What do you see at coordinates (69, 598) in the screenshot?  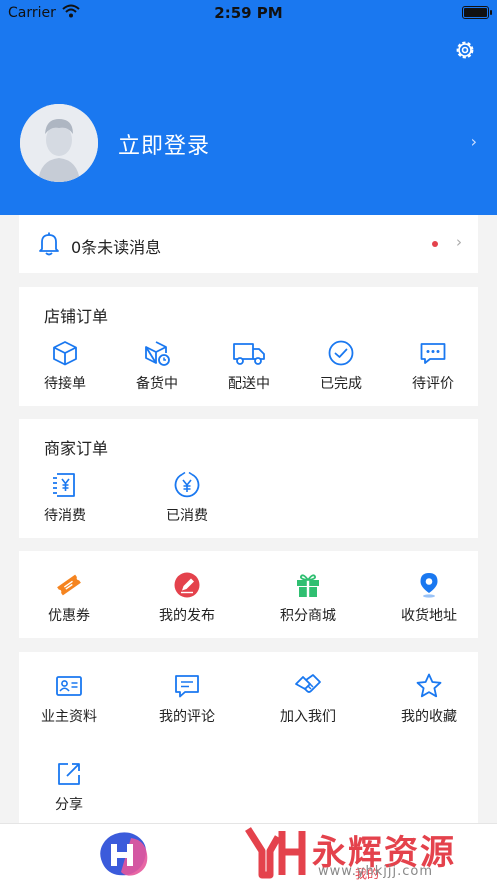 I see `coupons-item: 优惠券` at bounding box center [69, 598].